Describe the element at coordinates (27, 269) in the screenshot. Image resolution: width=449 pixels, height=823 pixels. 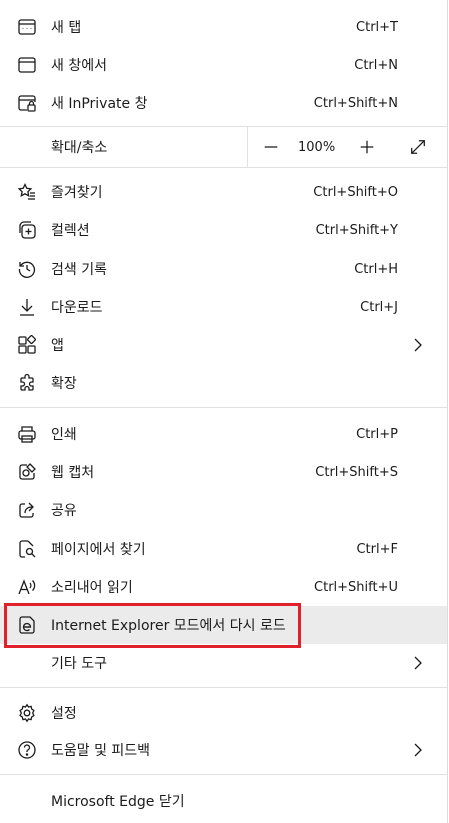
I see `history-icon` at that location.